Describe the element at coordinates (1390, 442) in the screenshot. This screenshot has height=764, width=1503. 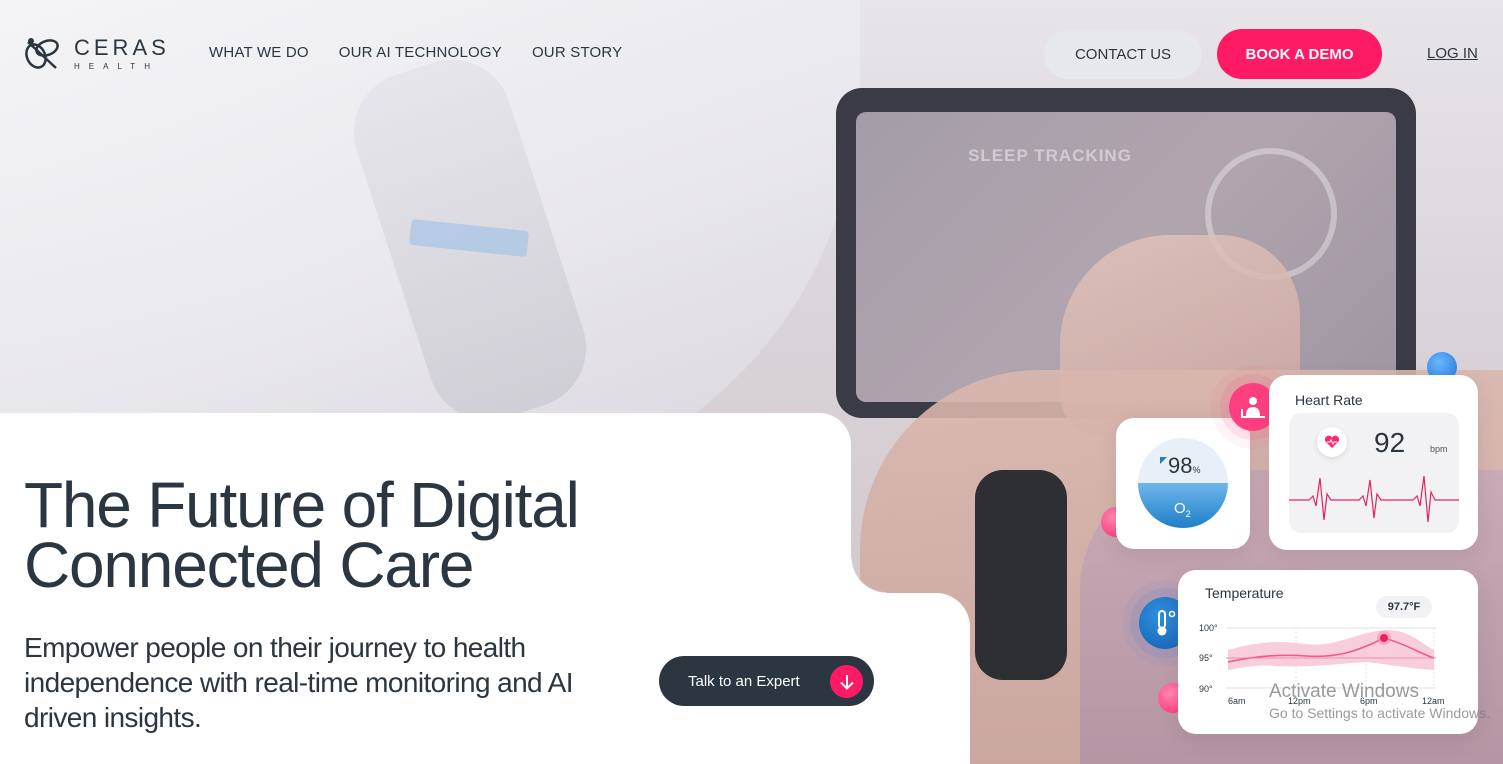
I see `heart-rate-value: 92` at that location.